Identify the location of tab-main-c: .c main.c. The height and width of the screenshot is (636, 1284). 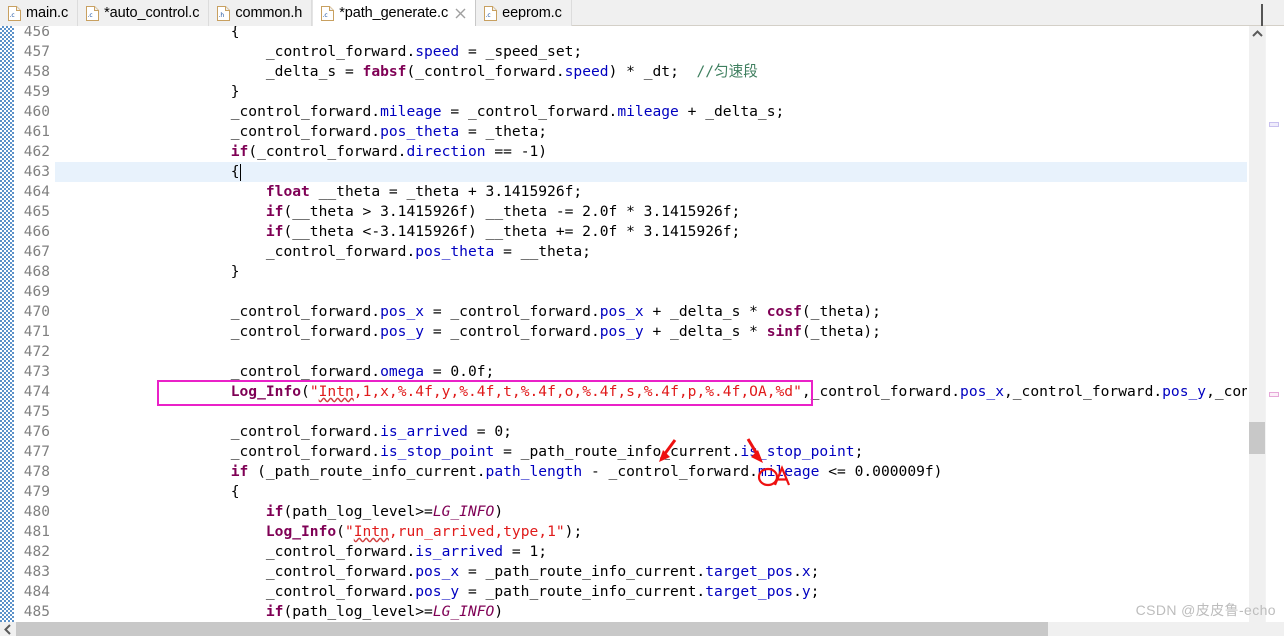
(39, 13).